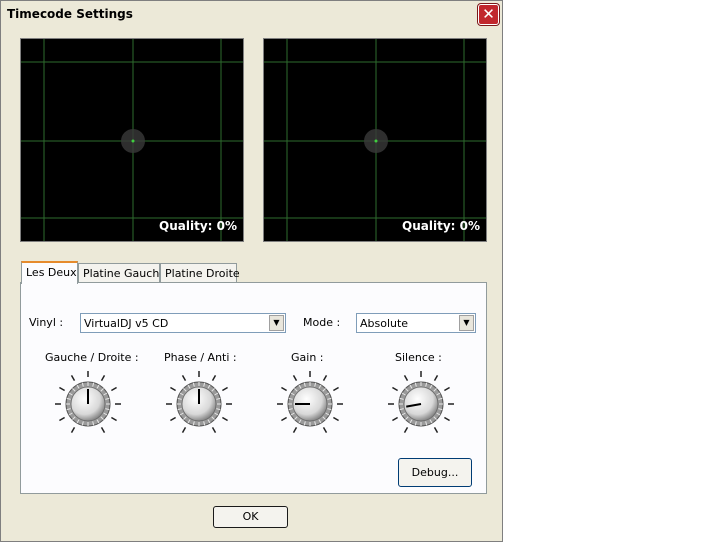 The height and width of the screenshot is (544, 720). I want to click on mode-selected-value: Absolute, so click(384, 323).